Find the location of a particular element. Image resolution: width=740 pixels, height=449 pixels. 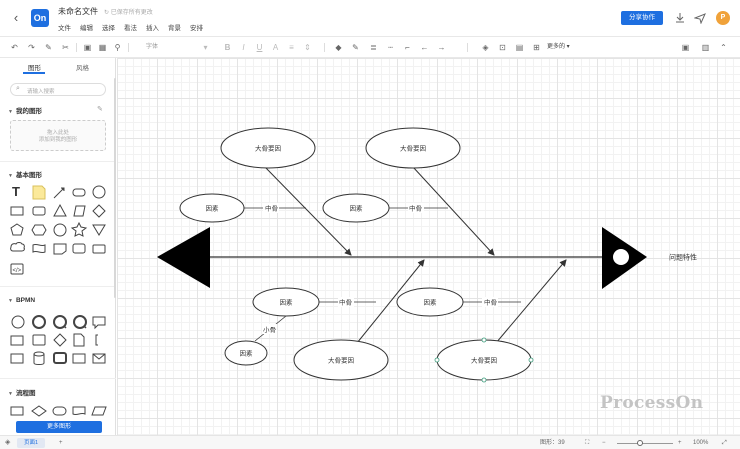

edit-icon: ✎ is located at coordinates (100, 109).